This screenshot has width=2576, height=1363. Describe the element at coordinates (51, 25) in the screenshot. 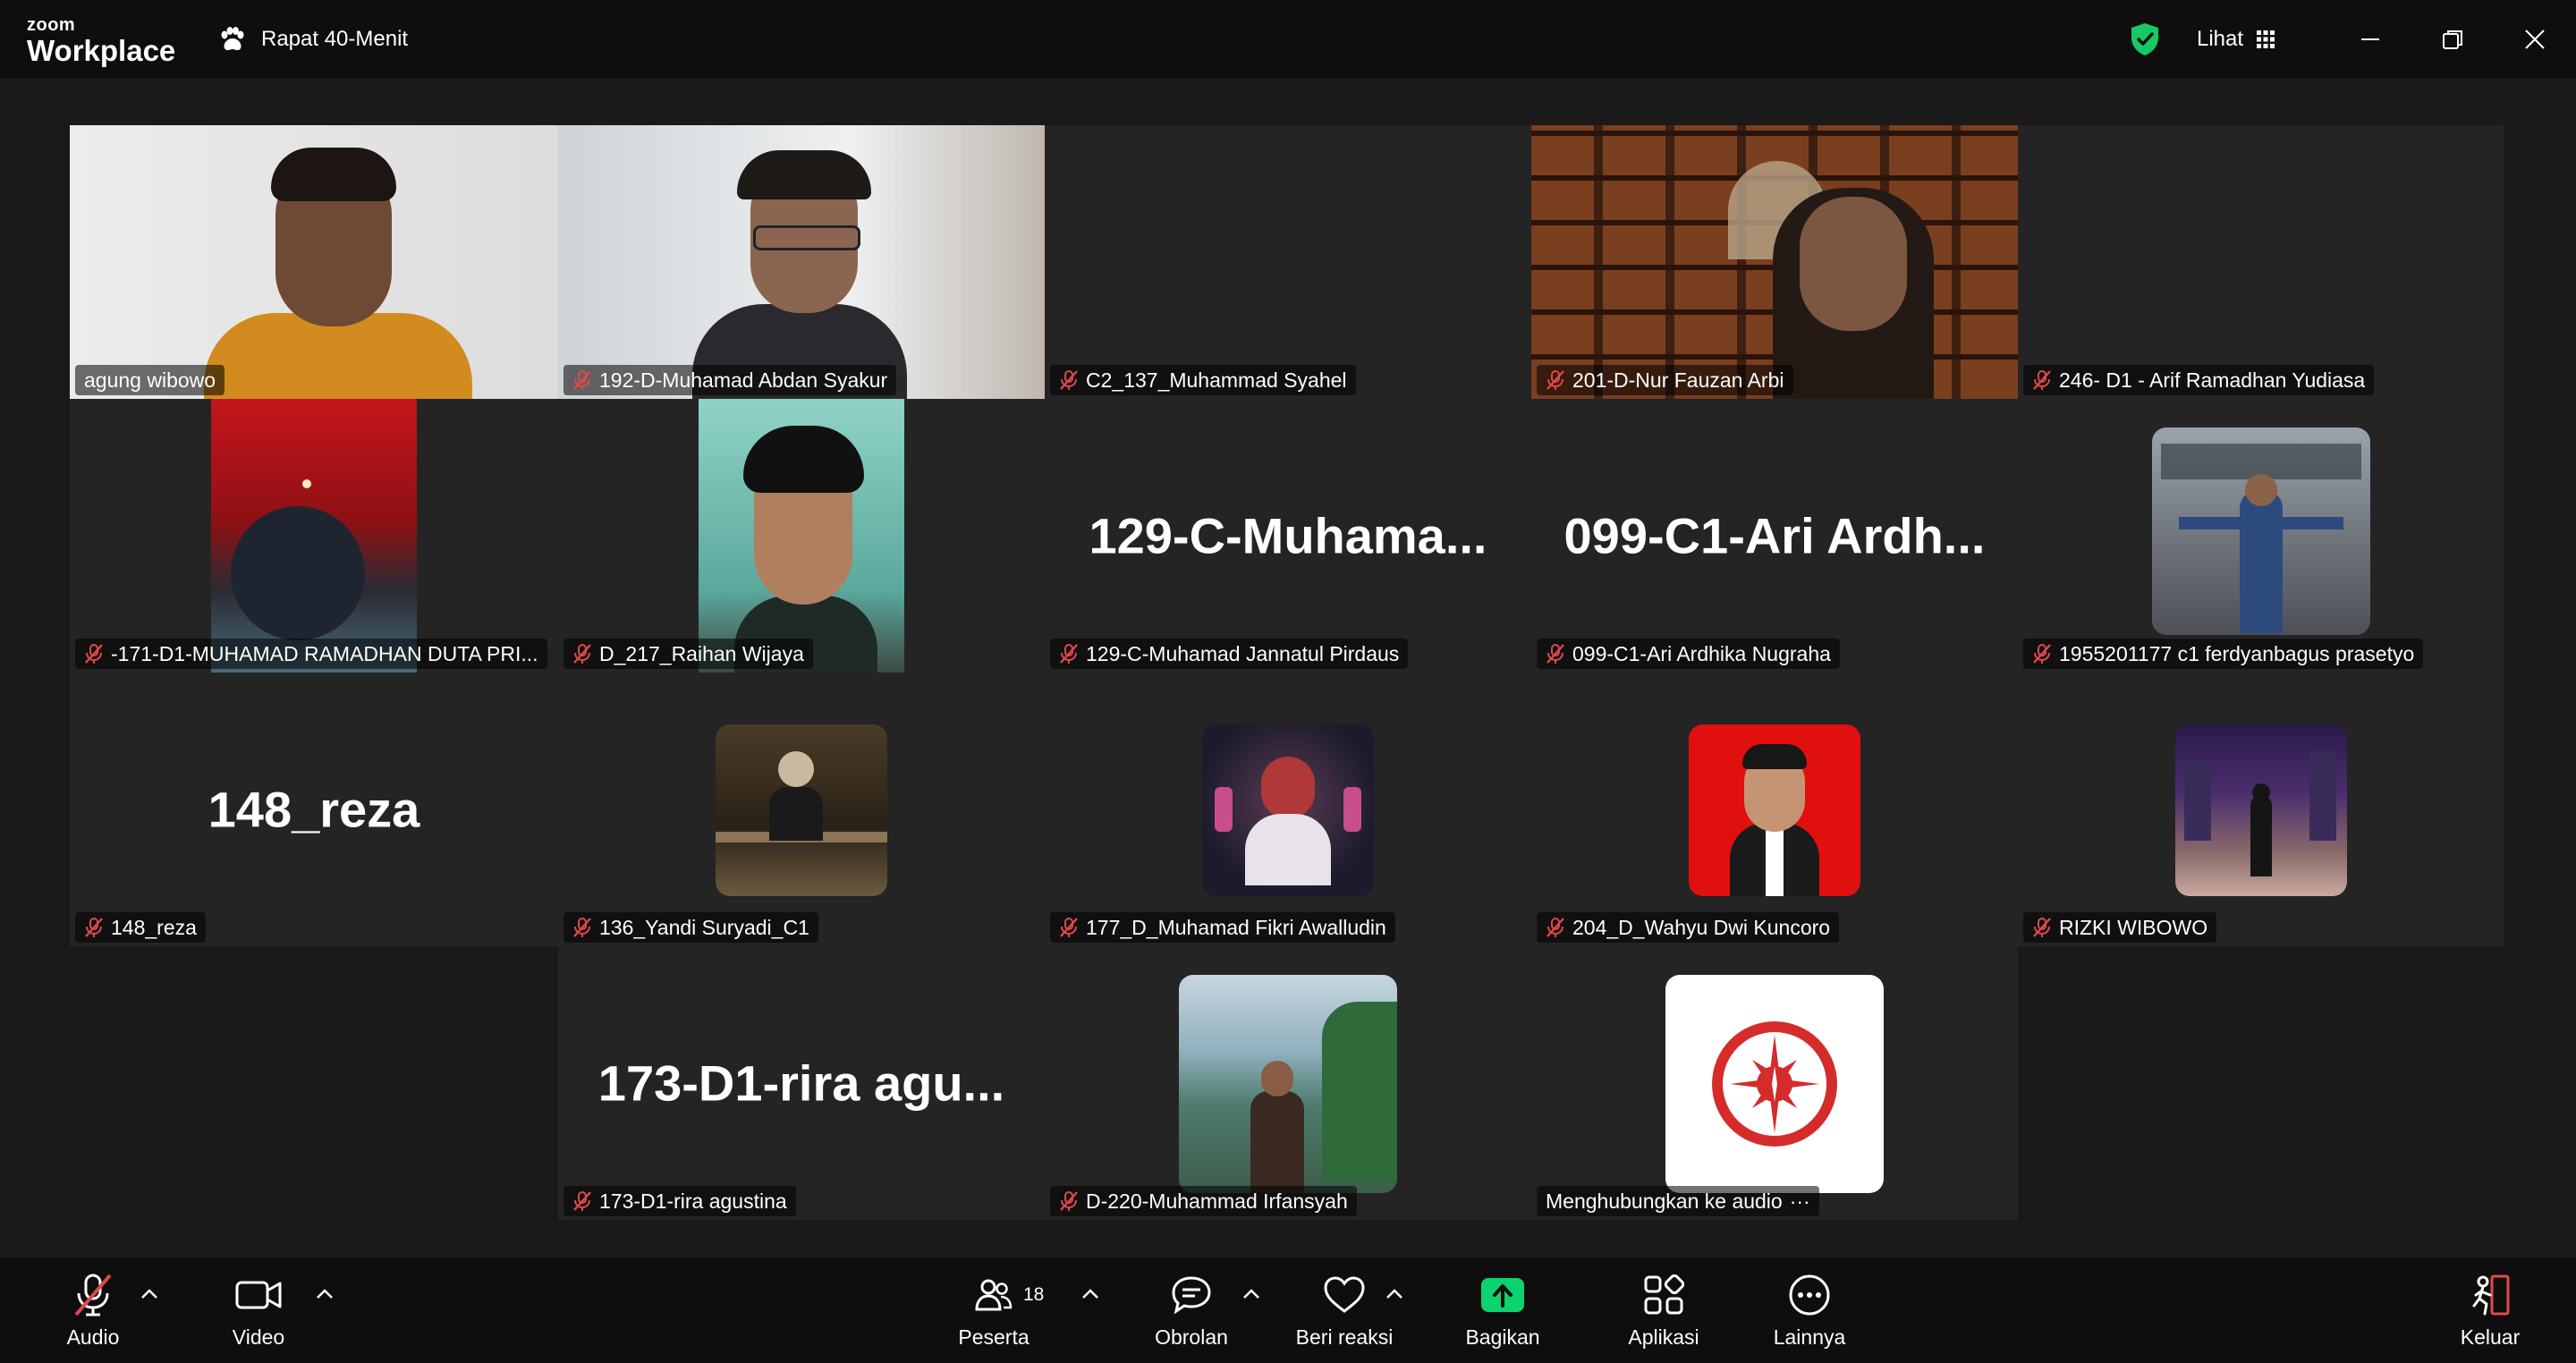

I see `logo-top-text: zoom` at that location.